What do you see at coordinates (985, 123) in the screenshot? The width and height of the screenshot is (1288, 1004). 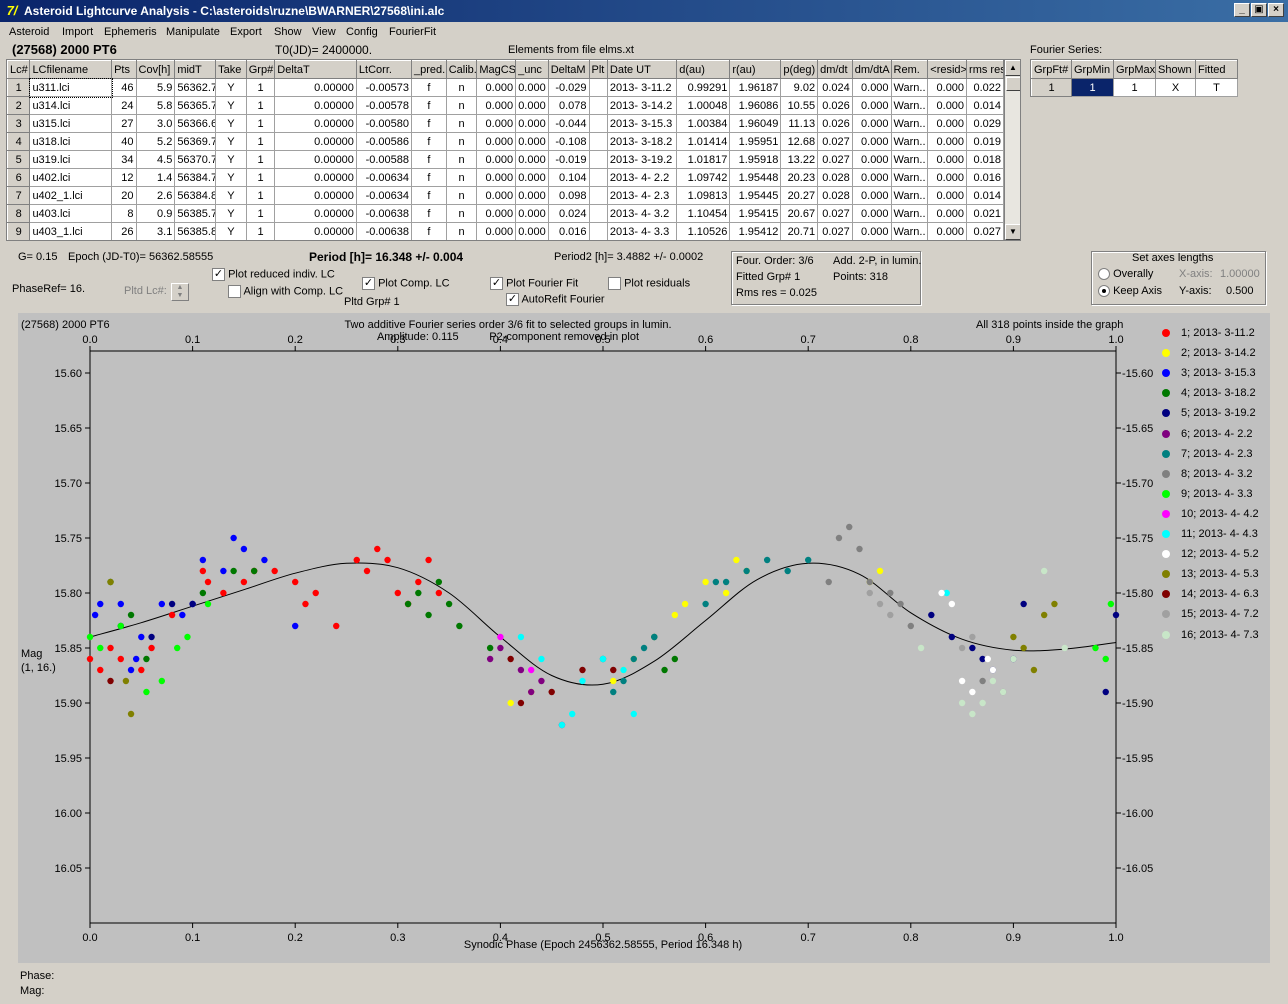 I see `table-cell: 0.029` at bounding box center [985, 123].